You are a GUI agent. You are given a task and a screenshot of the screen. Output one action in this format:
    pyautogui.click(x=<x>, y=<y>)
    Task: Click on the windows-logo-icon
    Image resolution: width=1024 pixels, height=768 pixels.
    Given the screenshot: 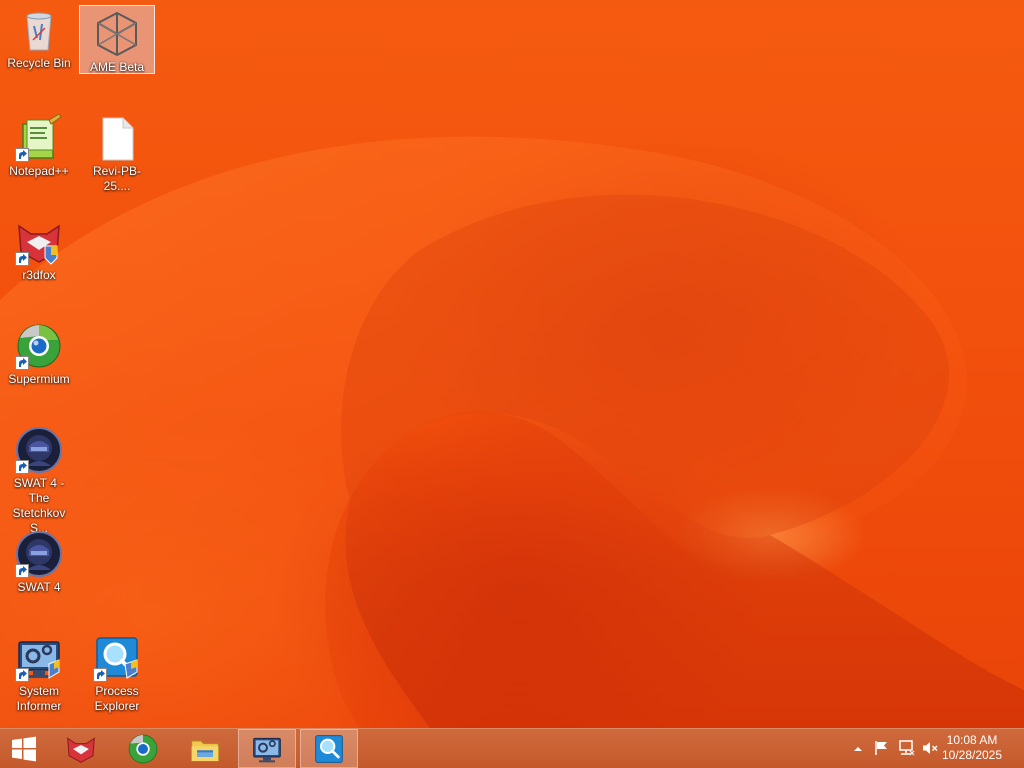 What is the action you would take?
    pyautogui.click(x=24, y=748)
    